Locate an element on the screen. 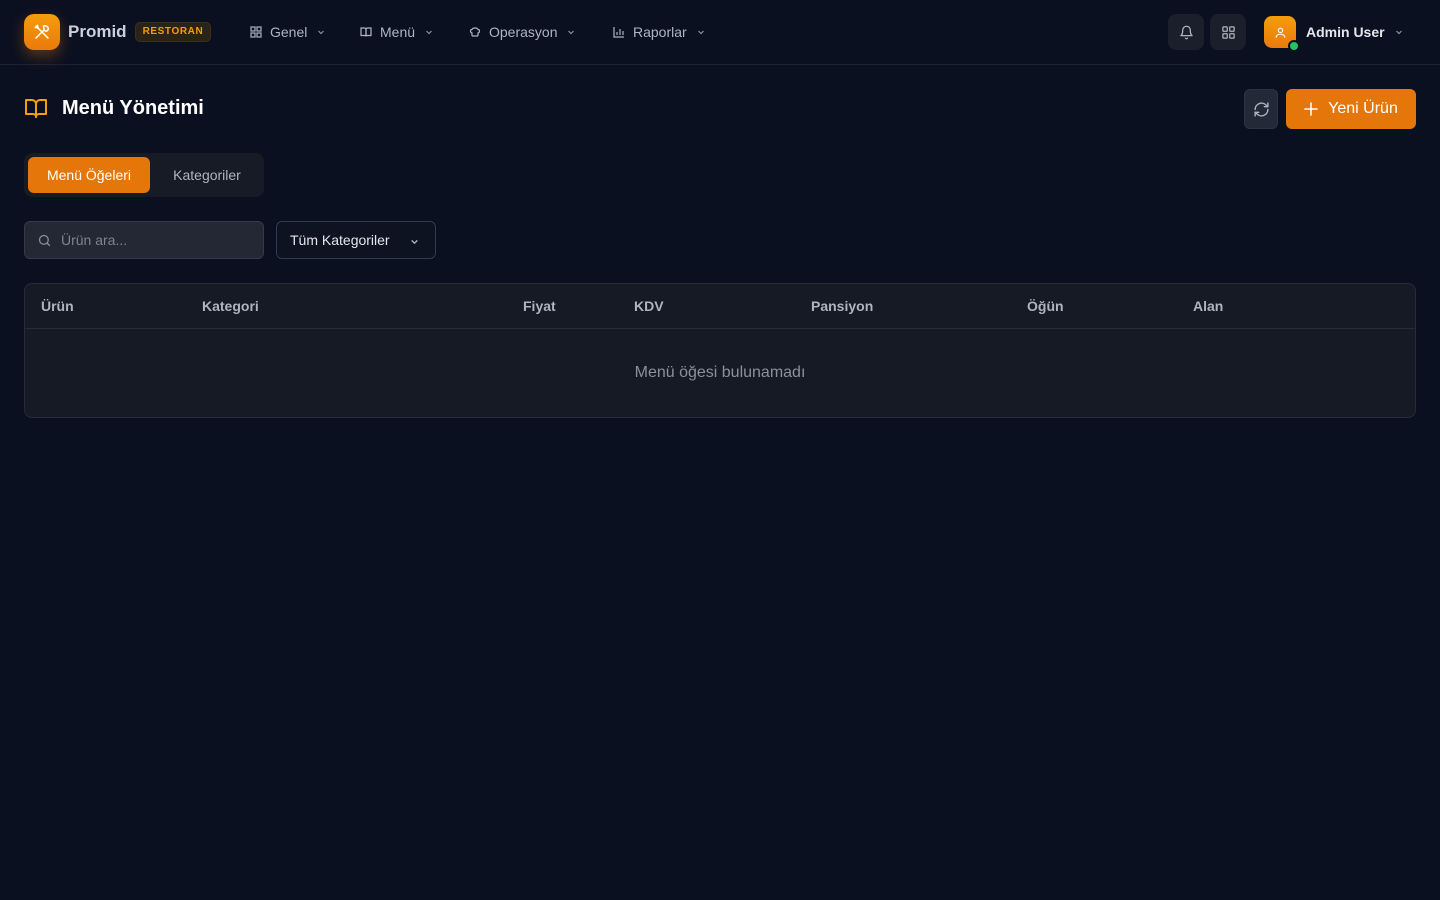 The image size is (1440, 900). apps-button is located at coordinates (1228, 32).